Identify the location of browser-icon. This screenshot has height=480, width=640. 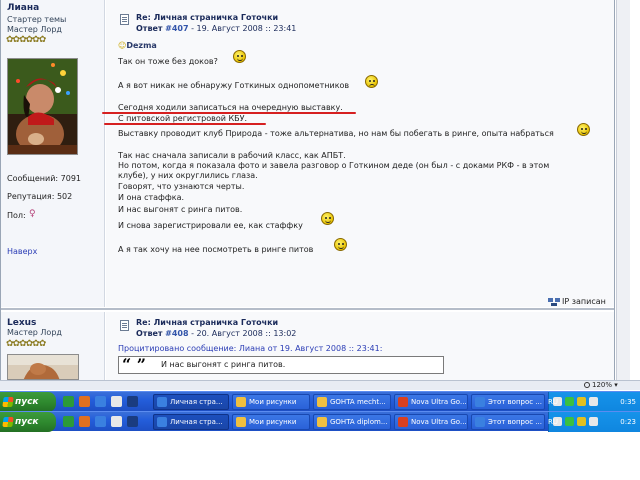
(480, 402).